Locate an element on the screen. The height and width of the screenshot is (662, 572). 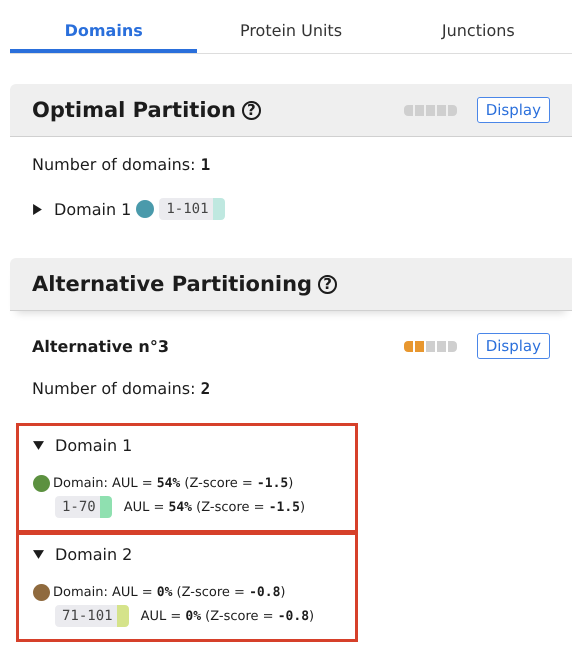
range-chip: 1-70 is located at coordinates (77, 507).